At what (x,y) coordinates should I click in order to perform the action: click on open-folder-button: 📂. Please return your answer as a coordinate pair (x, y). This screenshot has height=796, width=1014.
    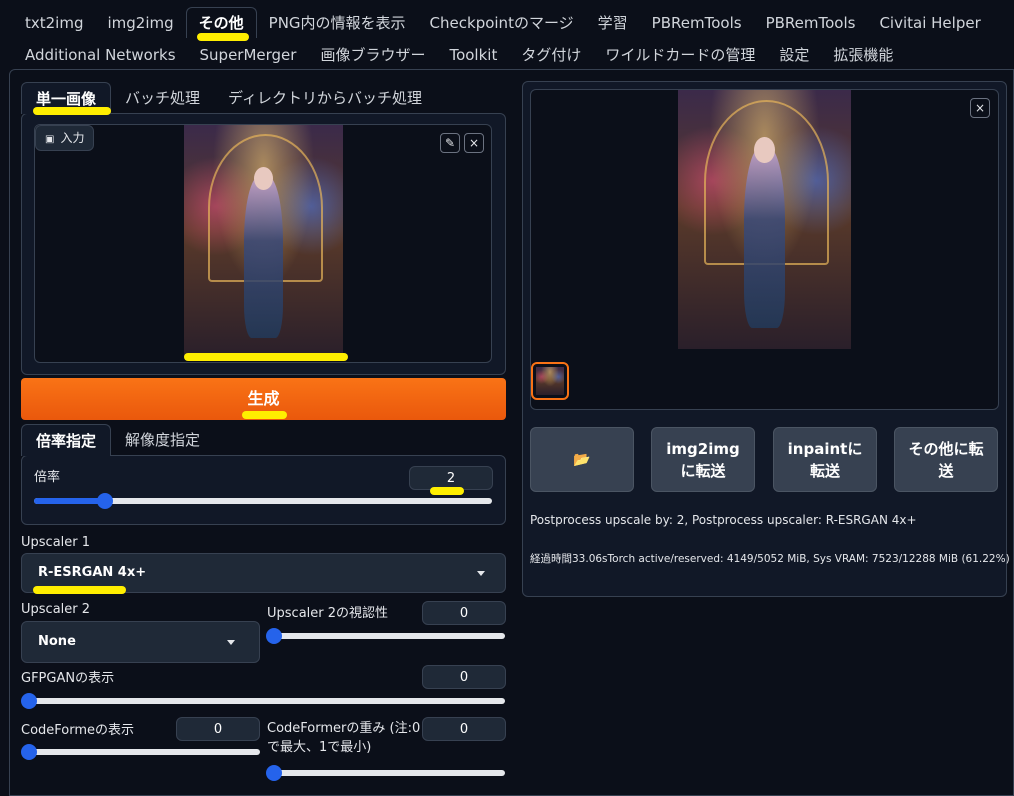
    Looking at the image, I should click on (582, 459).